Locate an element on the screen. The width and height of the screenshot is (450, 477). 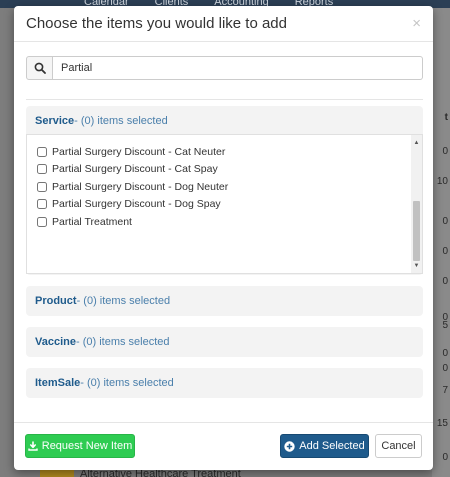
scroll-down-icon: ▼ is located at coordinates (416, 265).